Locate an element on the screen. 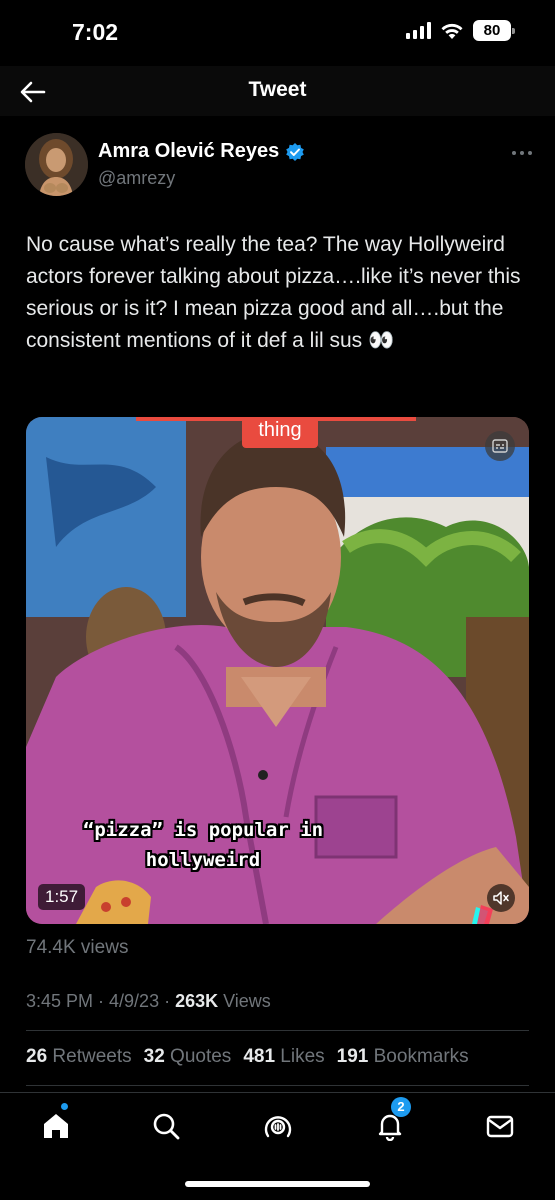  caption-line-2: hollyweird is located at coordinates (203, 860).